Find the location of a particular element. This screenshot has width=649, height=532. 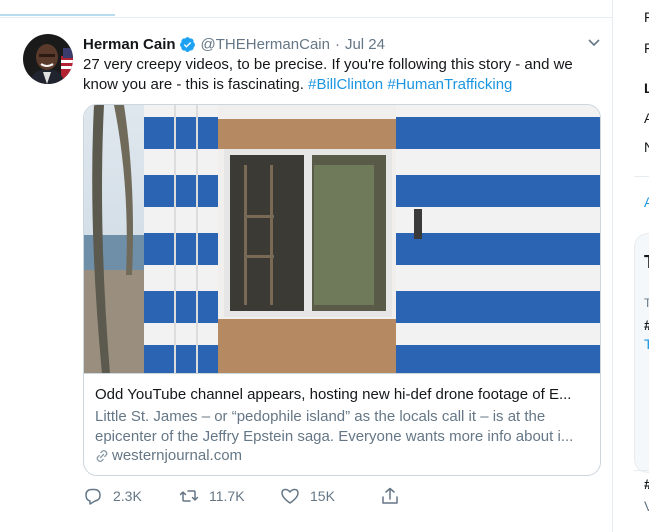

like-button: 15K is located at coordinates (307, 496).